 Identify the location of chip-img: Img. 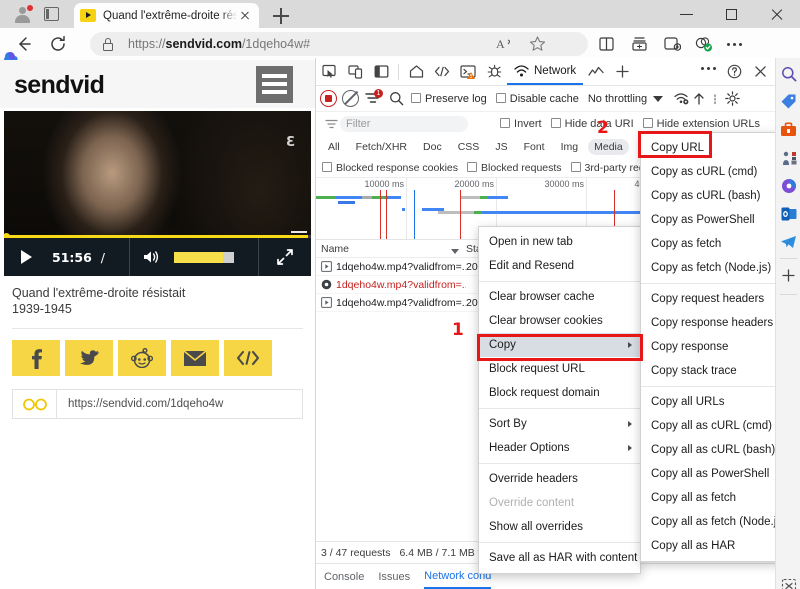
(570, 147).